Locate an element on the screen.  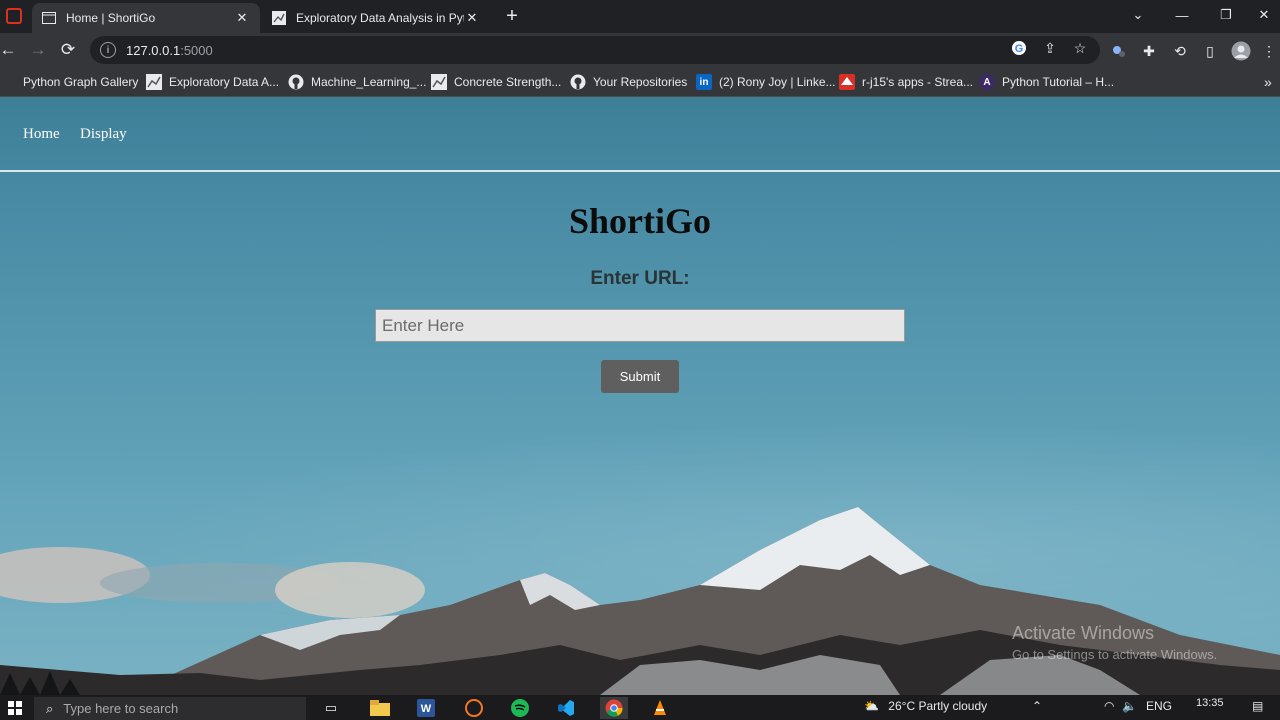
clock-time: 13:35 is located at coordinates (1210, 703).